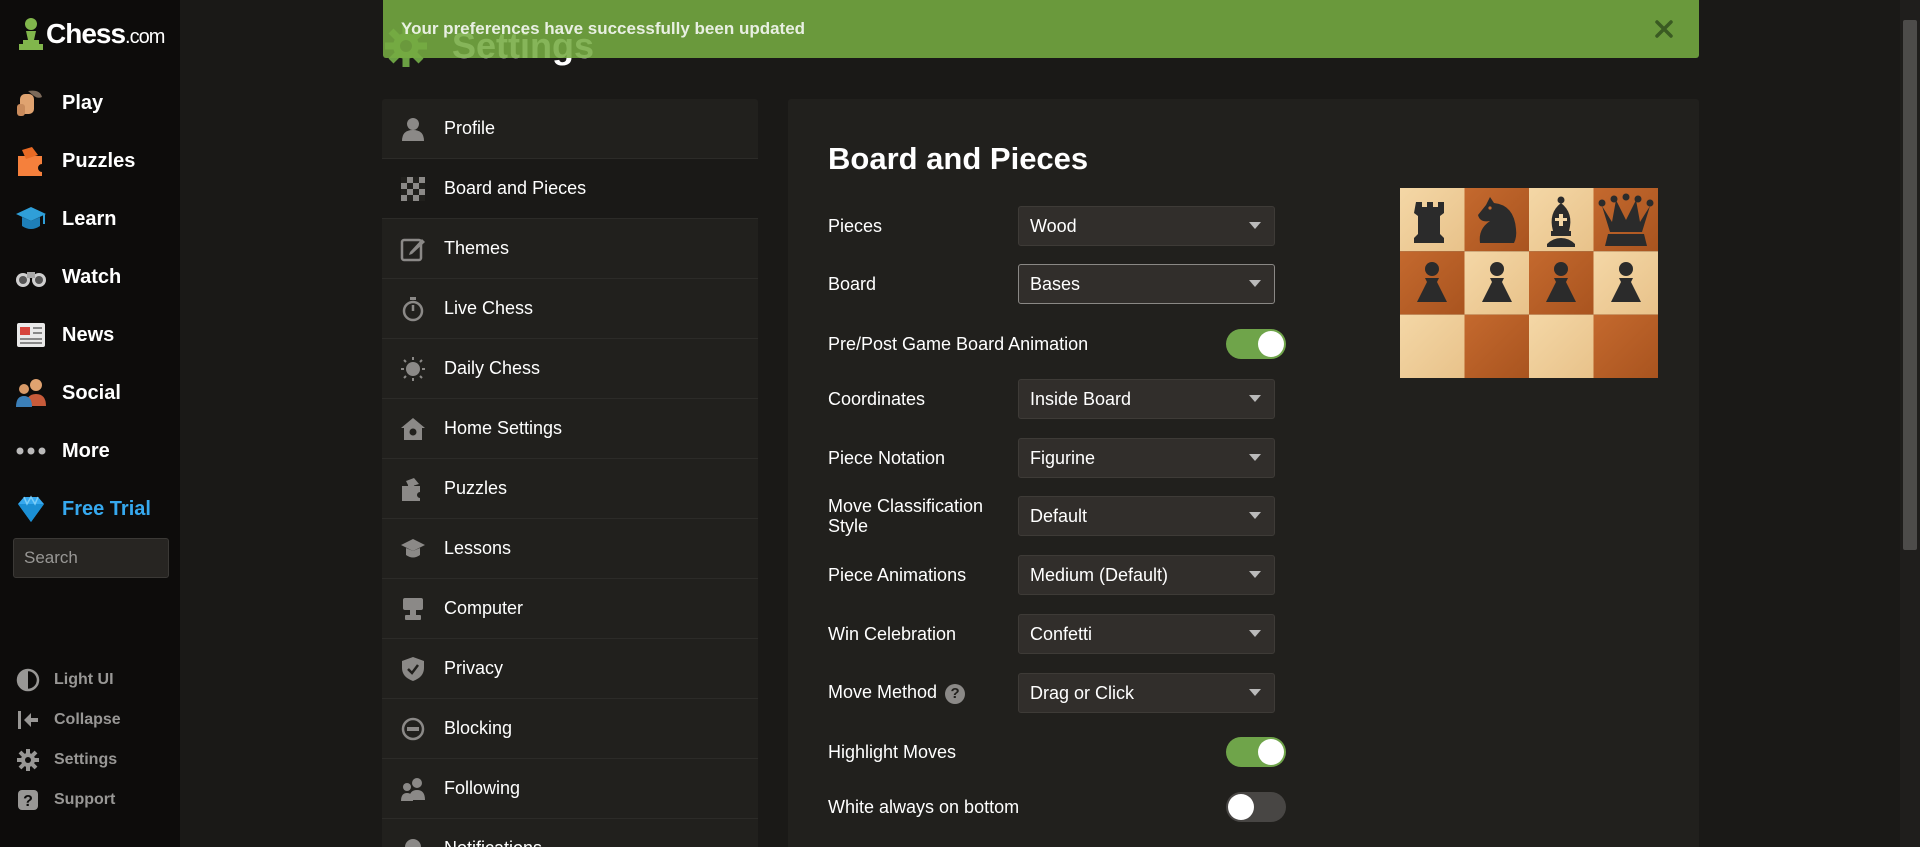  I want to click on board-select: Bases, so click(1146, 284).